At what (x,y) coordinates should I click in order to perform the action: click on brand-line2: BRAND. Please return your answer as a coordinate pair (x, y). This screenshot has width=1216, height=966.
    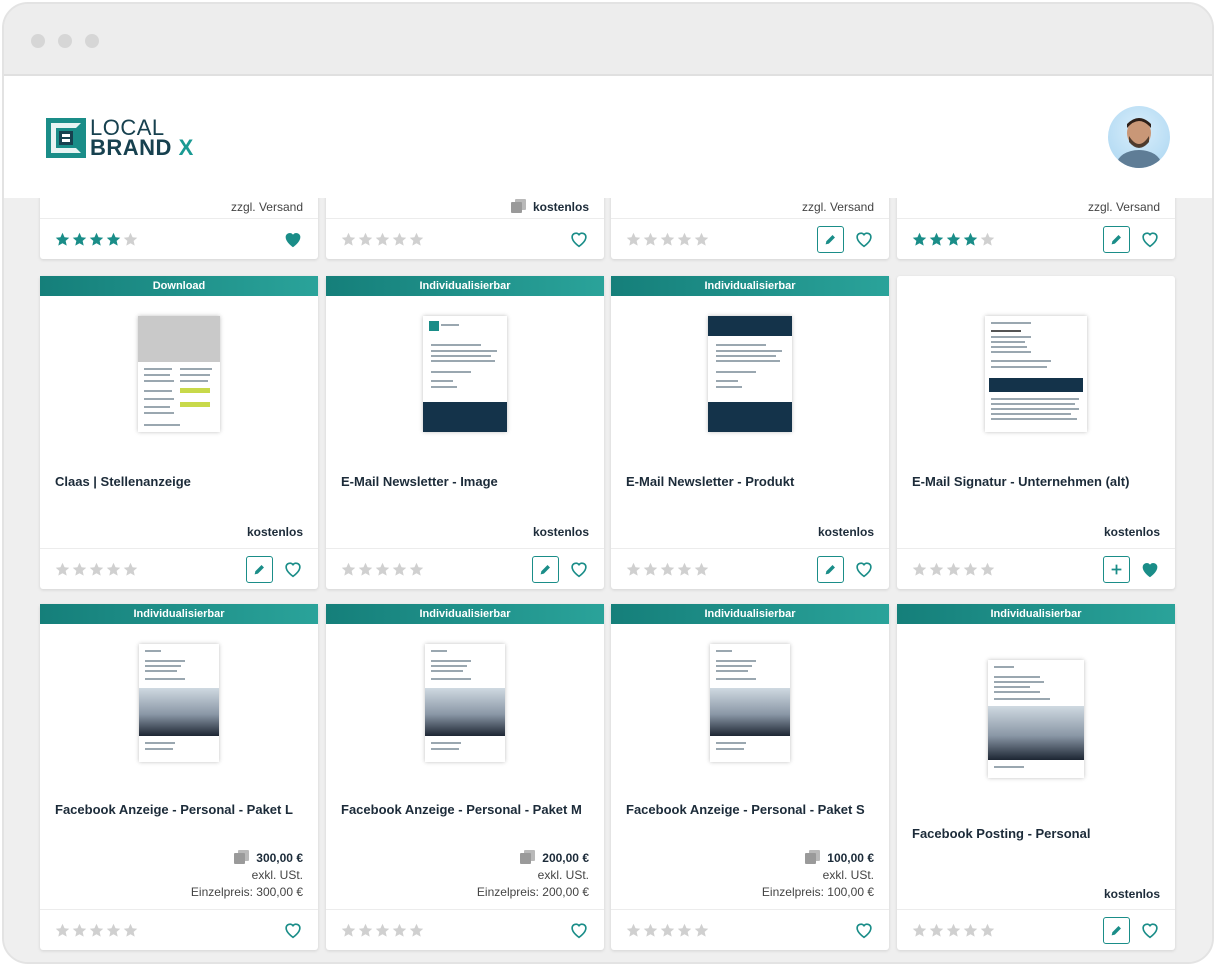
    Looking at the image, I should click on (131, 147).